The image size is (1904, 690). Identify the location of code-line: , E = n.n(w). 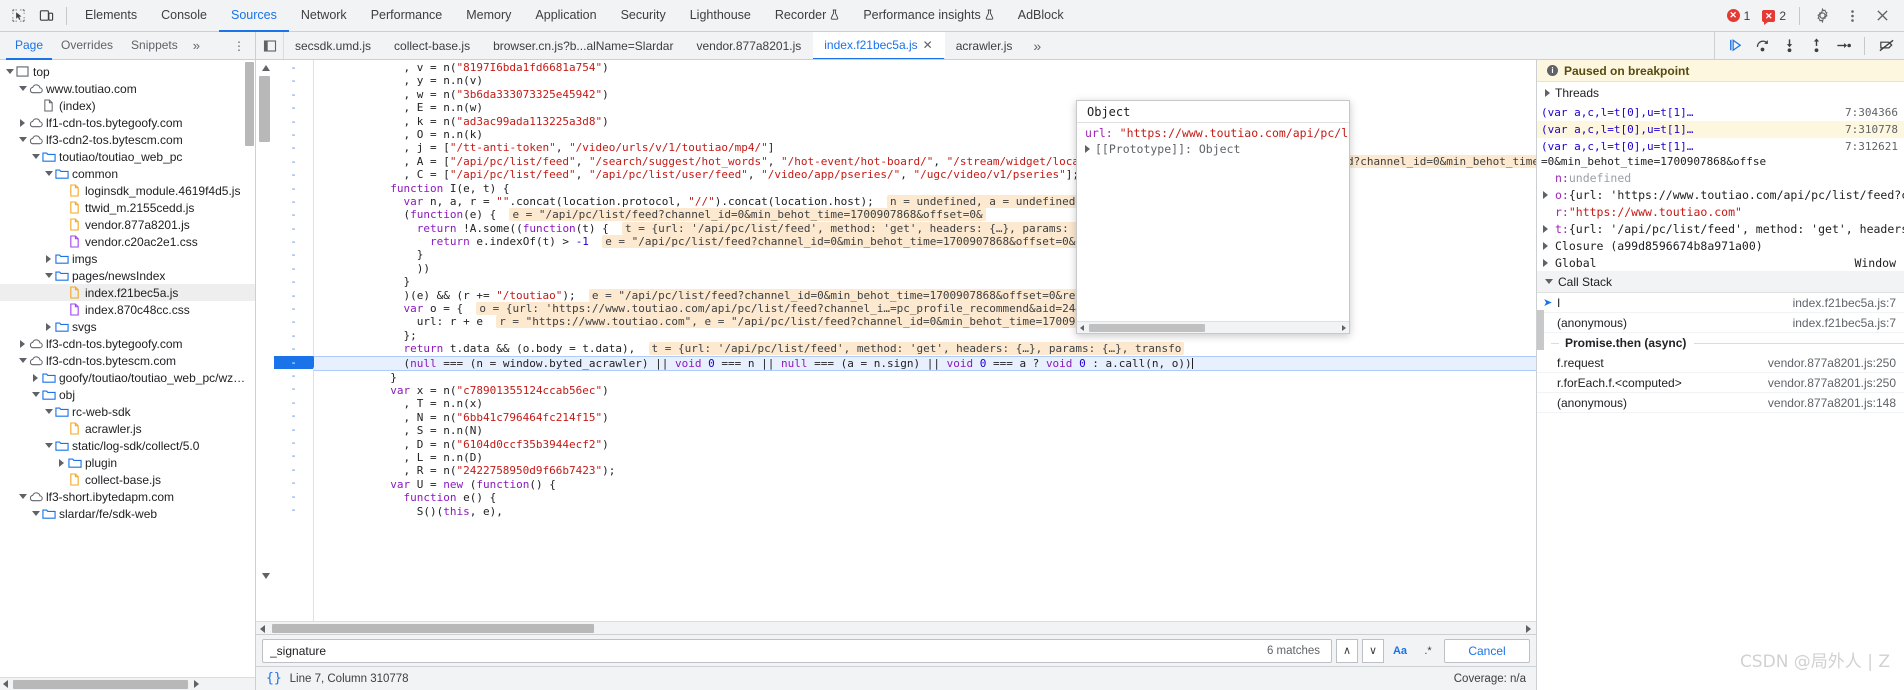
(930, 107).